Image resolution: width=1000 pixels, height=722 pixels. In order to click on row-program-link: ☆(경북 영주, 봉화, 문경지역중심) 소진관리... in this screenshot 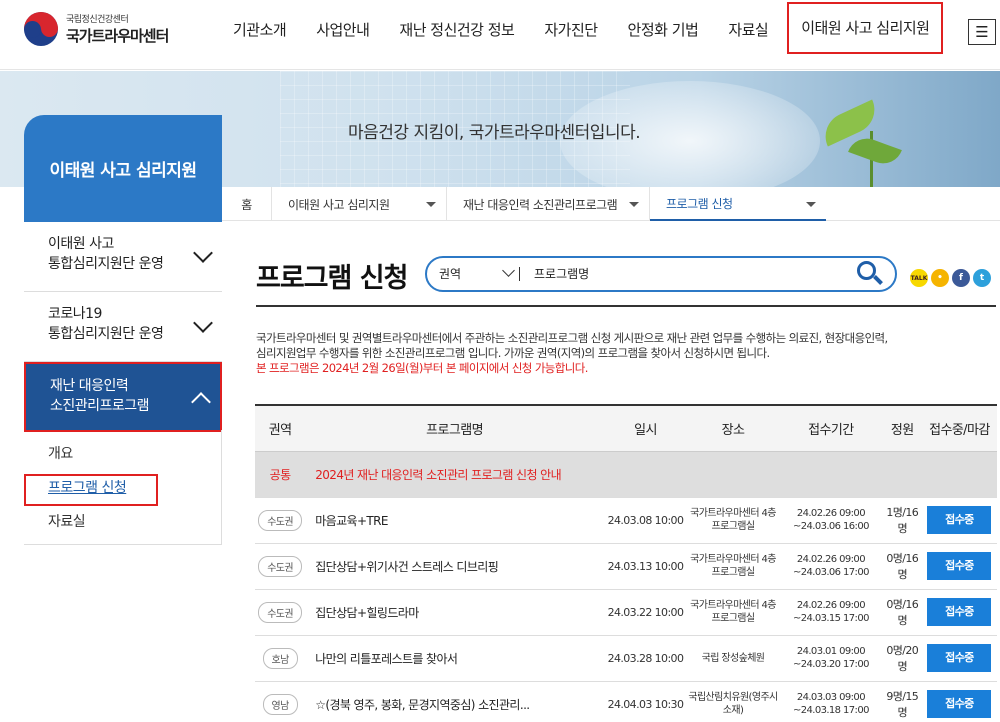, I will do `click(454, 701)`.